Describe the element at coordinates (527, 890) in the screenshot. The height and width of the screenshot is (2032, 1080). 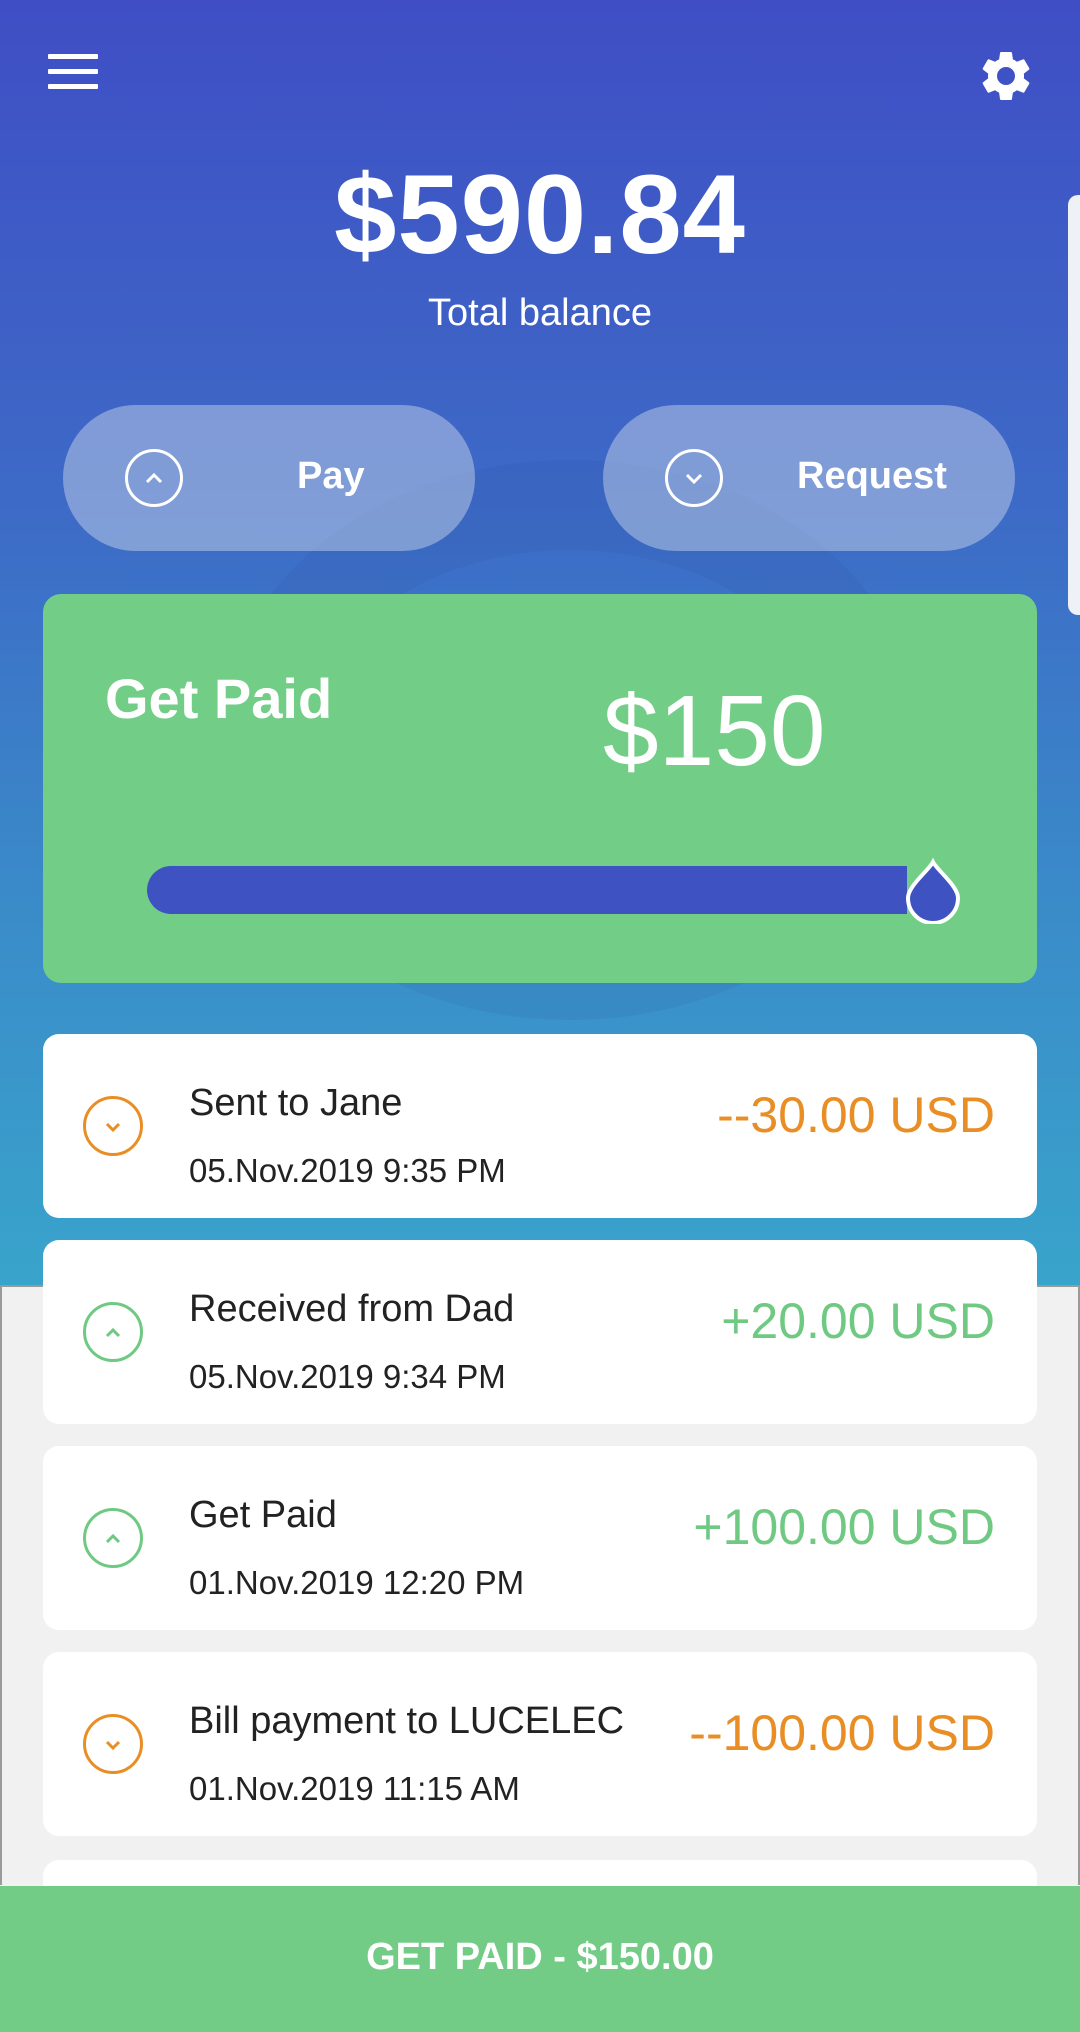
I see `amount-slider-track` at that location.